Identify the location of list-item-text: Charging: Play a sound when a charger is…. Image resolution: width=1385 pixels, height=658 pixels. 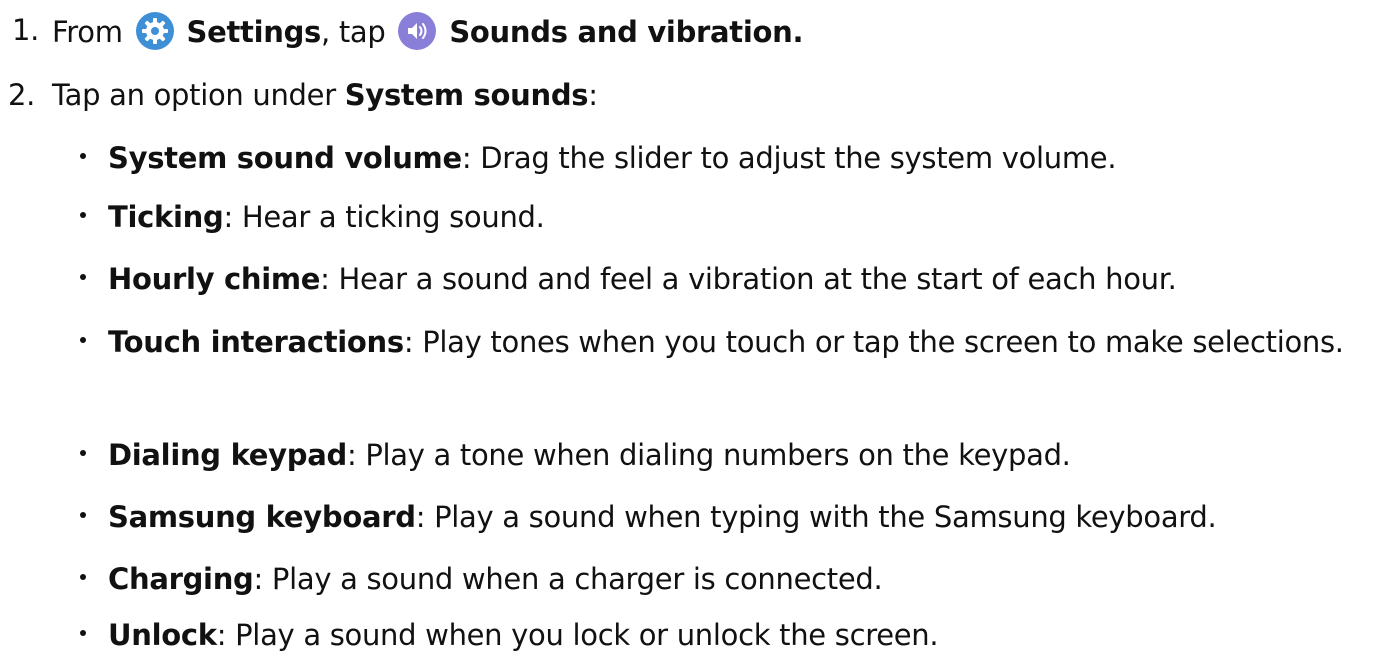
(738, 579).